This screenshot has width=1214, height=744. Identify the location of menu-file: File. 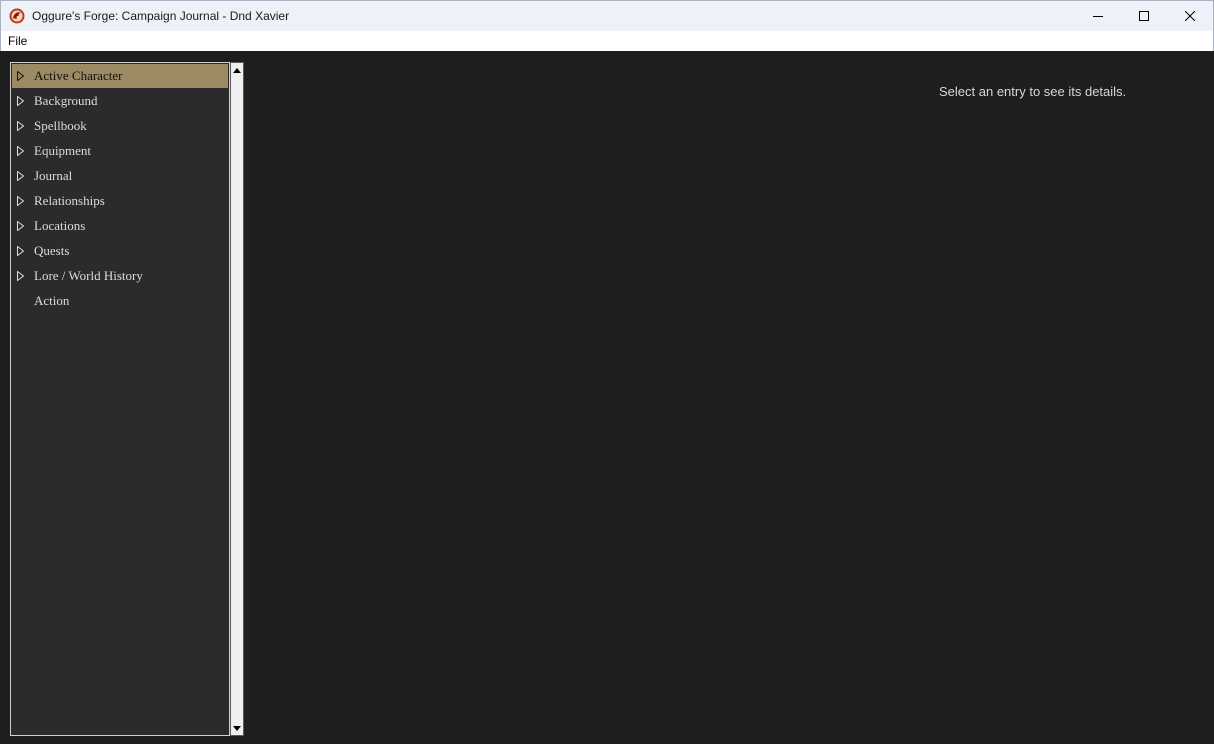
(17, 41).